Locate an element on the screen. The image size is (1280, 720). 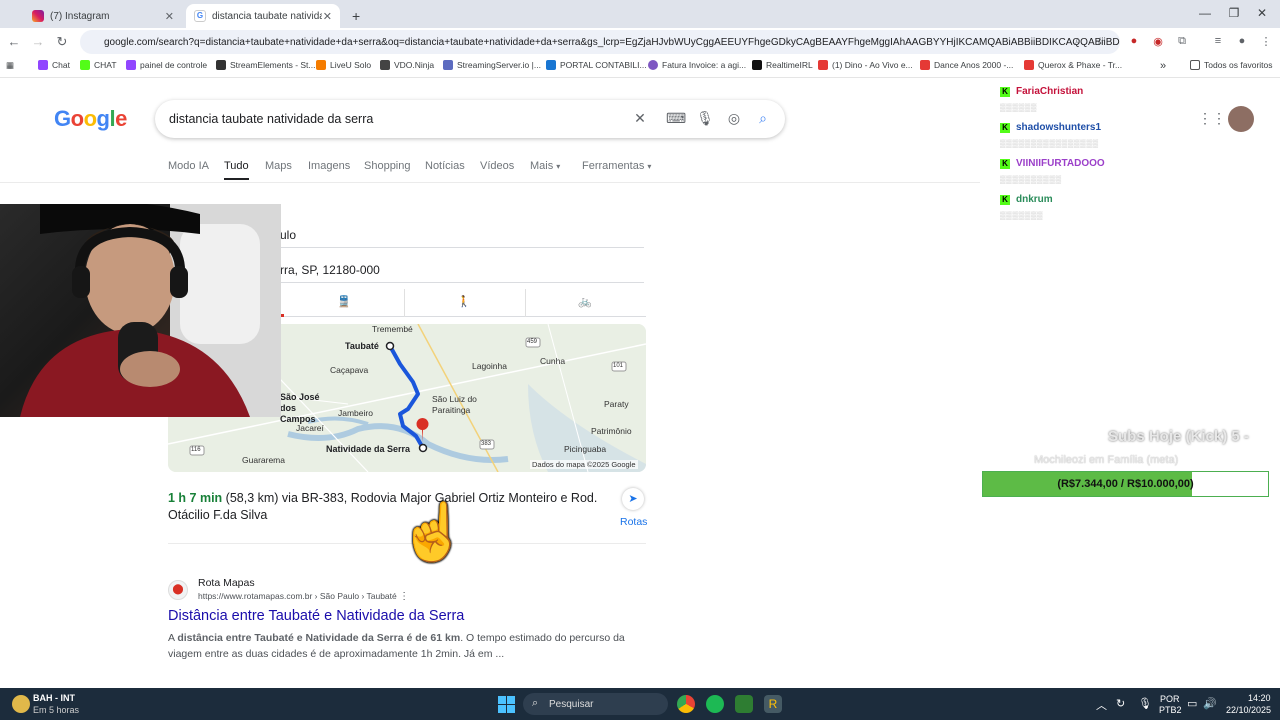
rotas-link: Rotas is located at coordinates (633, 522).